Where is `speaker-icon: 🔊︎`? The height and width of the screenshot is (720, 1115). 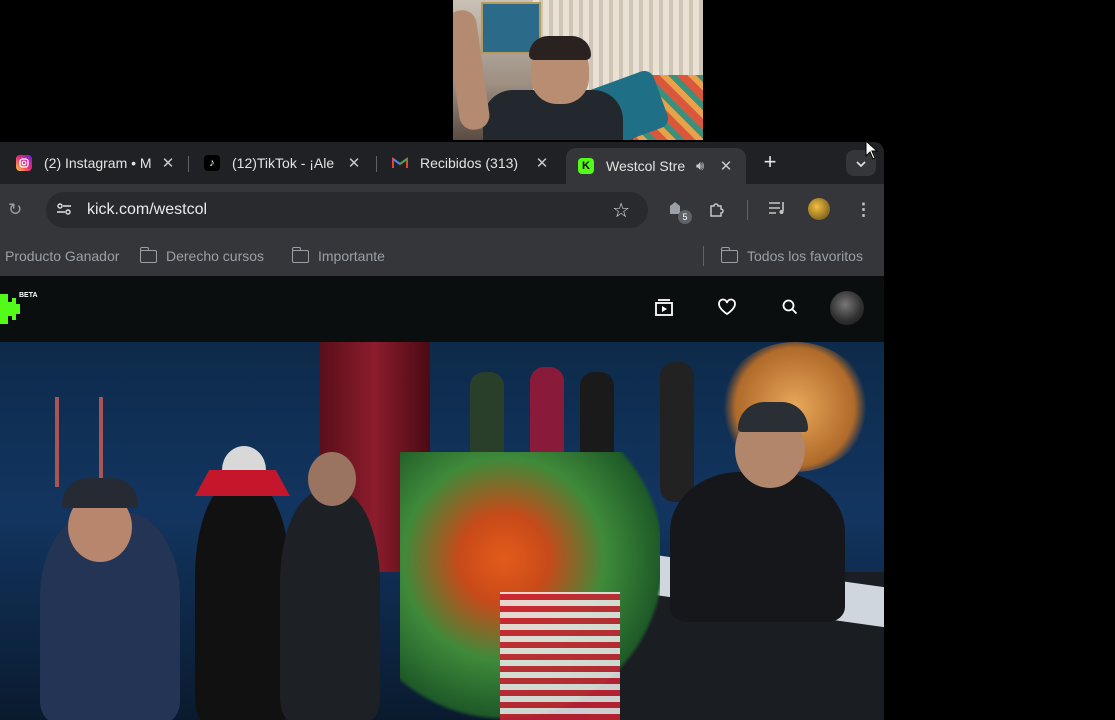
speaker-icon: 🔊︎ is located at coordinates (700, 166).